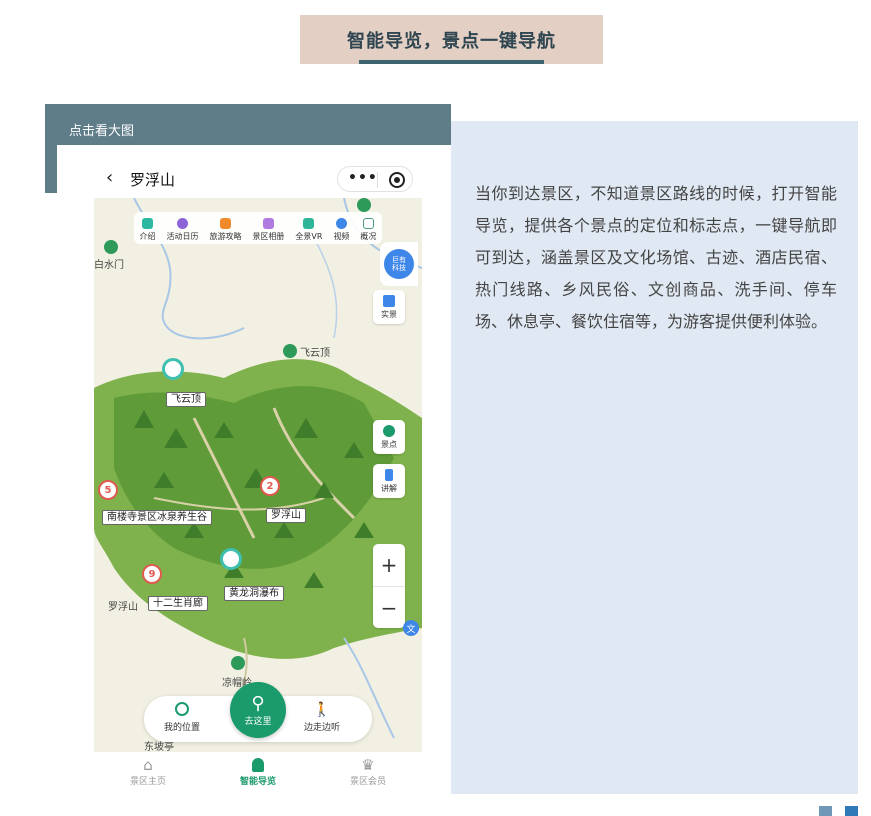 This screenshot has height=816, width=871. Describe the element at coordinates (258, 178) in the screenshot. I see `mini-program-nav: ‹ 罗浮山 •••` at that location.